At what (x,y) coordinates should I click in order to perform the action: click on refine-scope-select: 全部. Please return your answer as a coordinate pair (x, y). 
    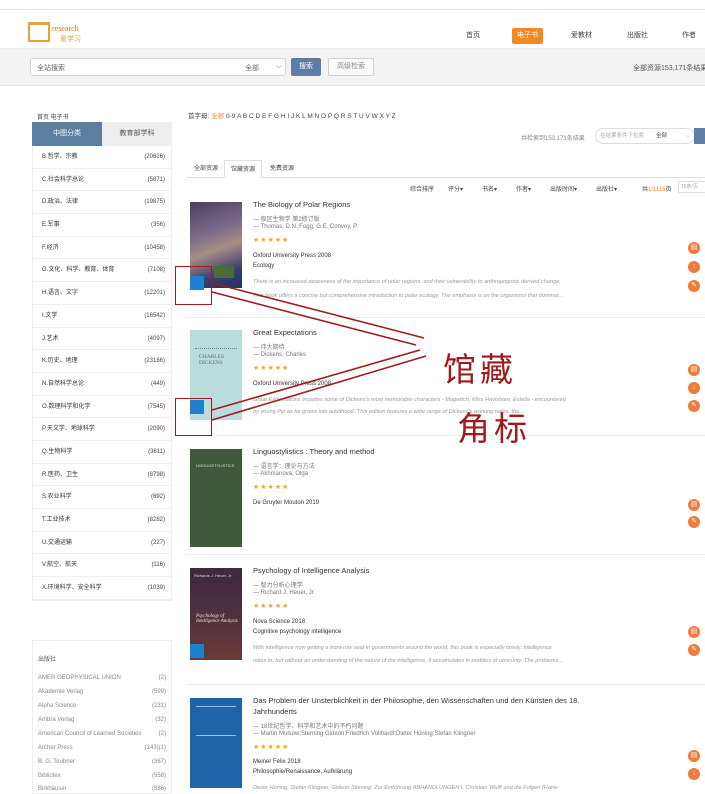
    Looking at the image, I should click on (661, 136).